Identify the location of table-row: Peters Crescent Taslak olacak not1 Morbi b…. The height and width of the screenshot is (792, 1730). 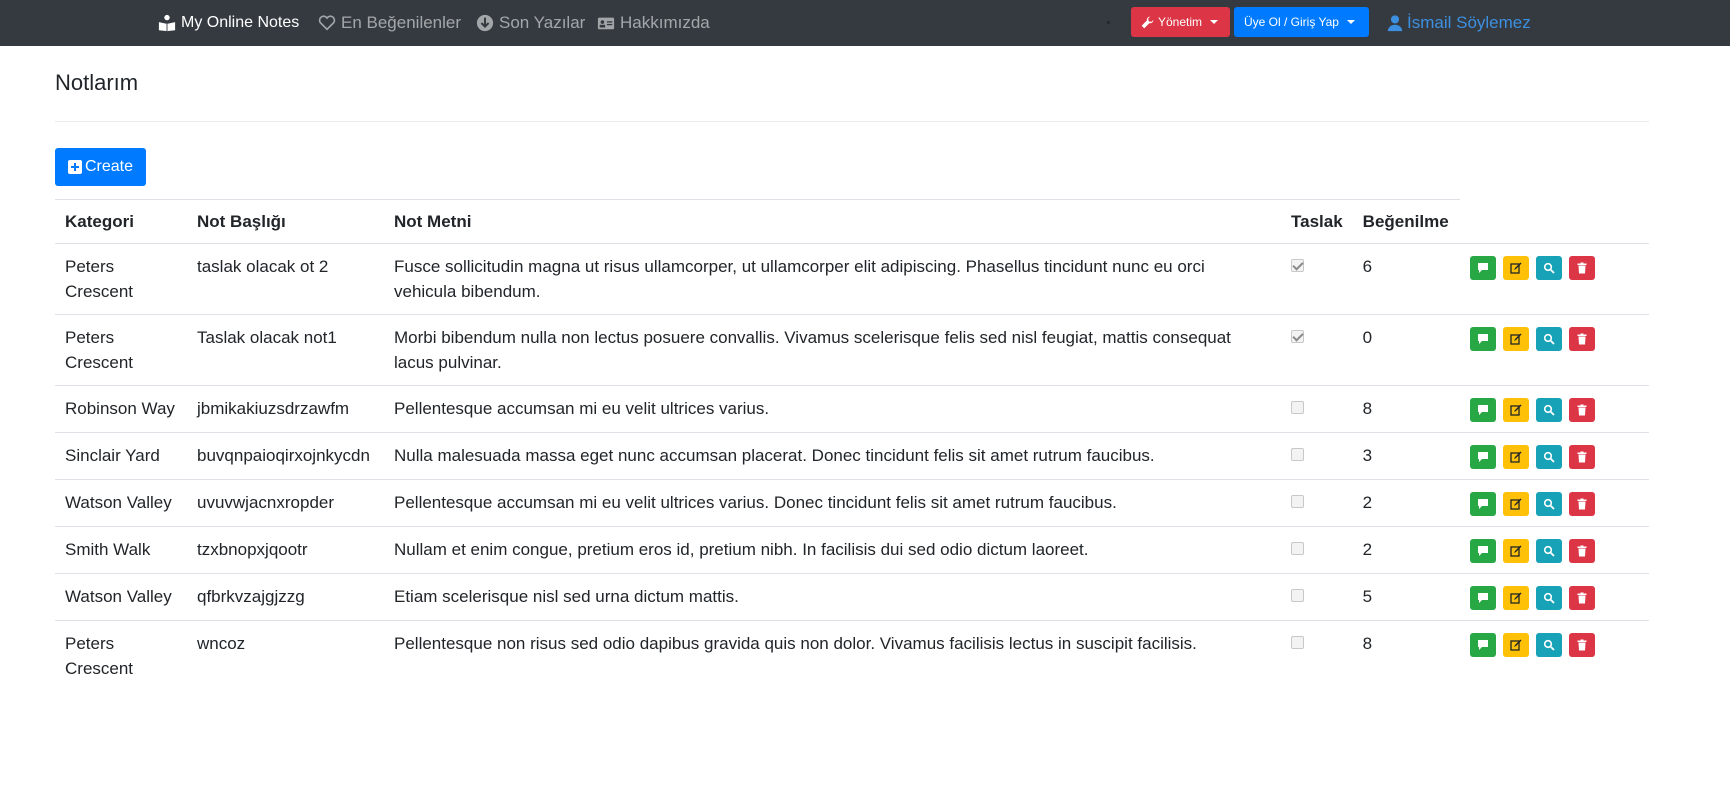
(852, 350).